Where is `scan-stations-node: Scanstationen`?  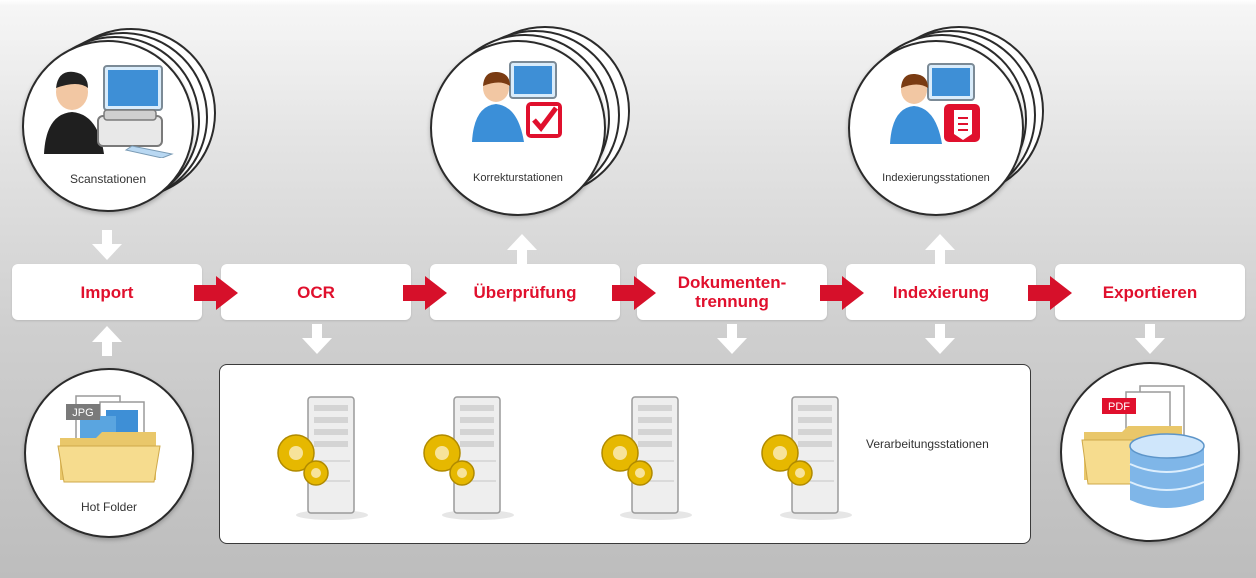 scan-stations-node: Scanstationen is located at coordinates (122, 124).